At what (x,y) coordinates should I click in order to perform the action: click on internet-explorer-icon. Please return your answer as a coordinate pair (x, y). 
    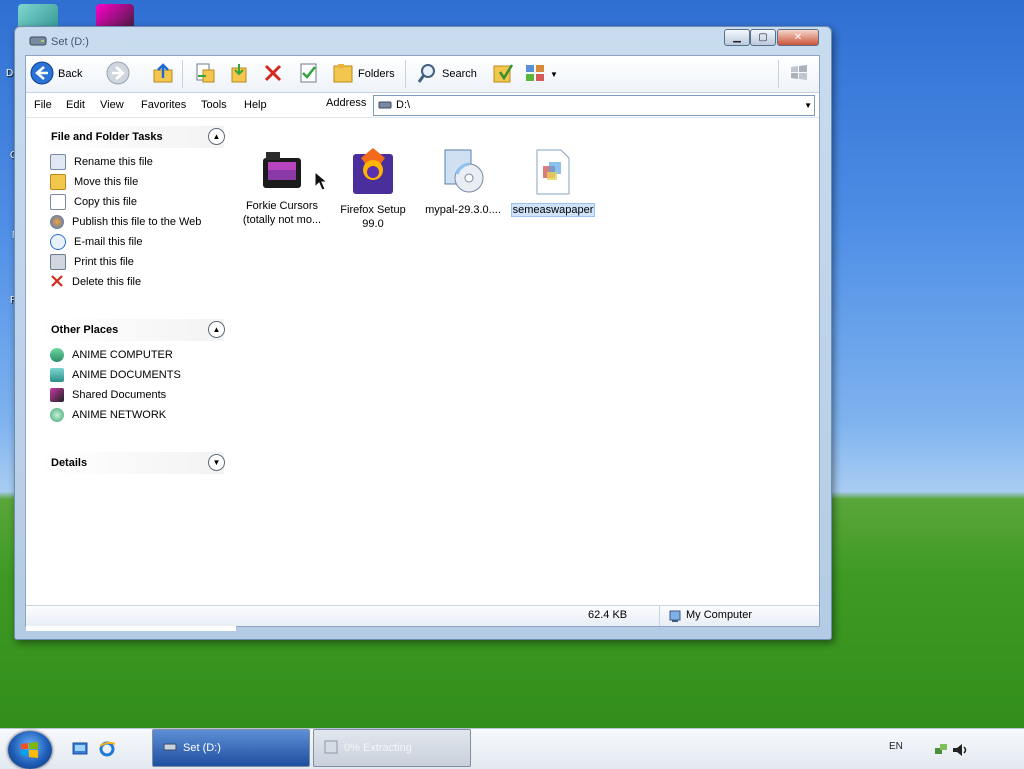
    Looking at the image, I should click on (107, 750).